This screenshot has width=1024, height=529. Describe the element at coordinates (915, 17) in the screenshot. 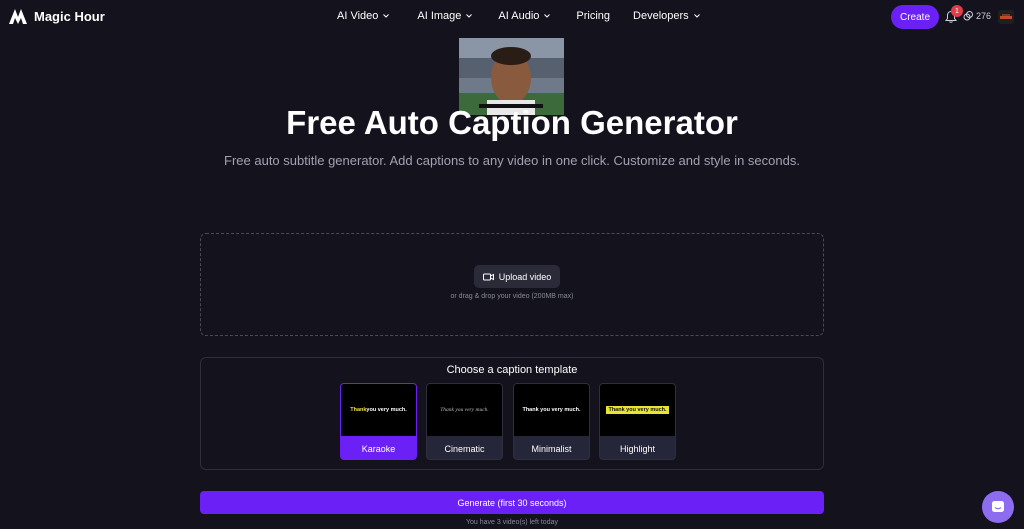

I see `create-button: Create` at that location.